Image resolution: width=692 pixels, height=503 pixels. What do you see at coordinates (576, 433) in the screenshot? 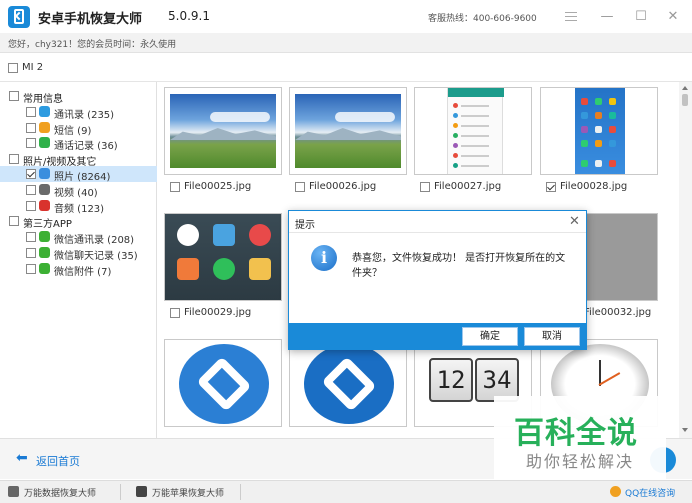
I see `watermark-logo: 百科全说` at bounding box center [576, 433].